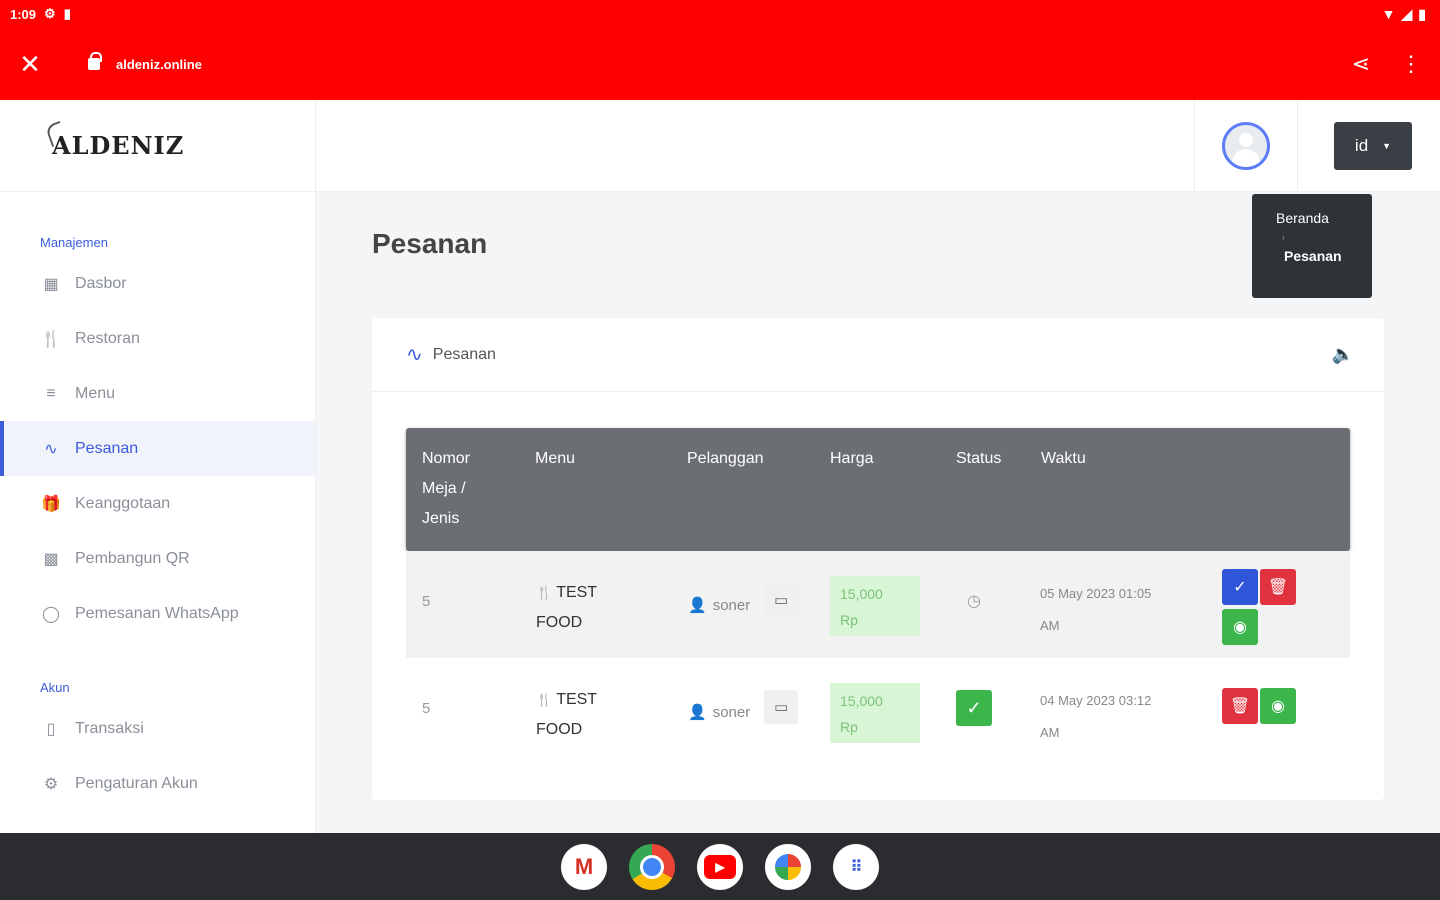 Image resolution: width=1440 pixels, height=900 pixels. I want to click on order-time: 04 May 2023 03:12 AM, so click(1095, 717).